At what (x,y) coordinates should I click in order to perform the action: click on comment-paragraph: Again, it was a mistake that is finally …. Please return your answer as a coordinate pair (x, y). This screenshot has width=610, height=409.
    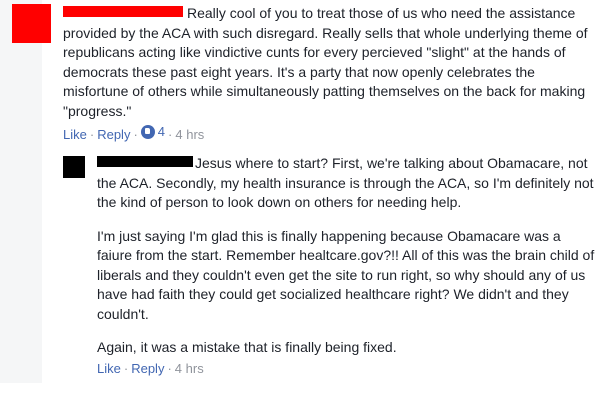
    Looking at the image, I should click on (247, 347).